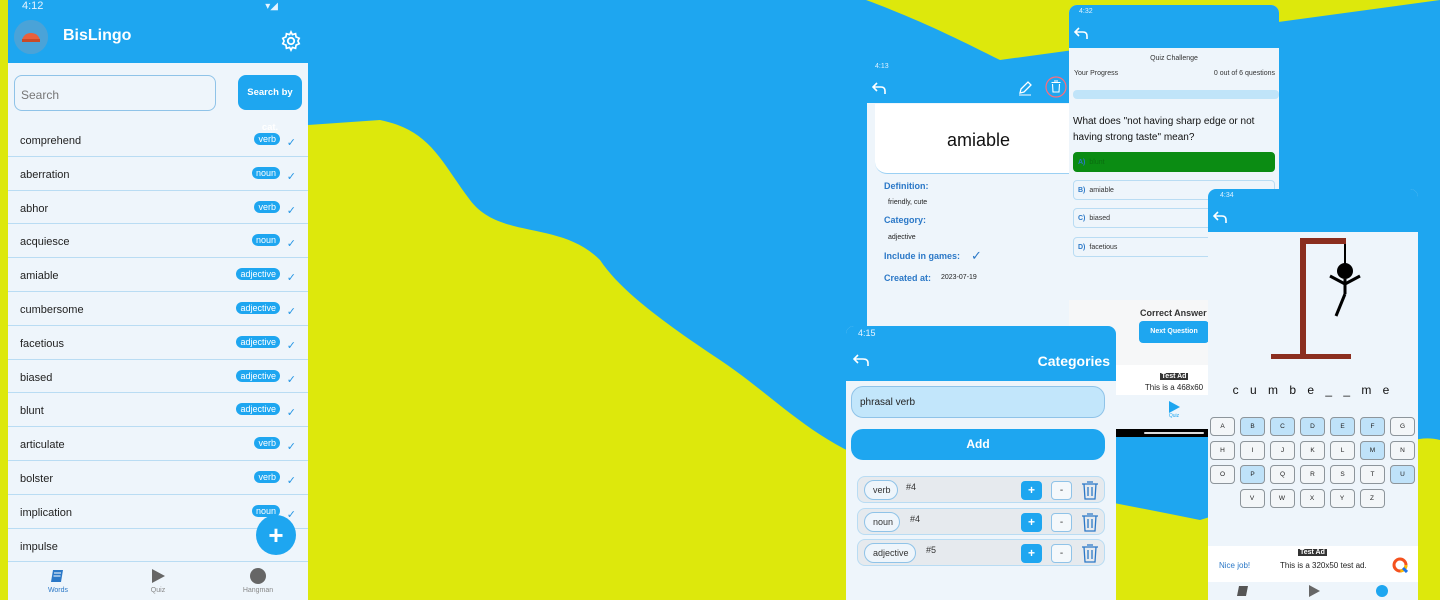  What do you see at coordinates (1372, 474) in the screenshot?
I see `key-t: T` at bounding box center [1372, 474].